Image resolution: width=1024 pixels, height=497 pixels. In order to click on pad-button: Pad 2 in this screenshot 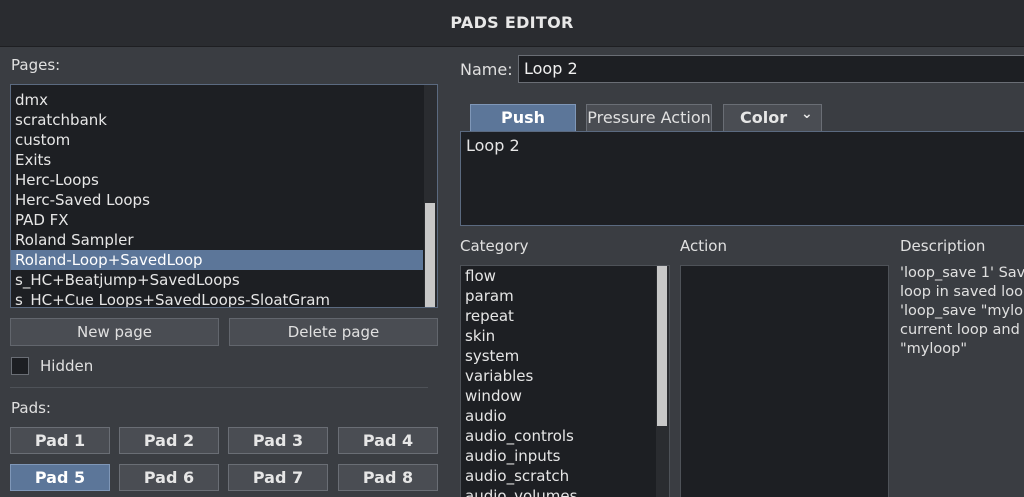, I will do `click(169, 440)`.